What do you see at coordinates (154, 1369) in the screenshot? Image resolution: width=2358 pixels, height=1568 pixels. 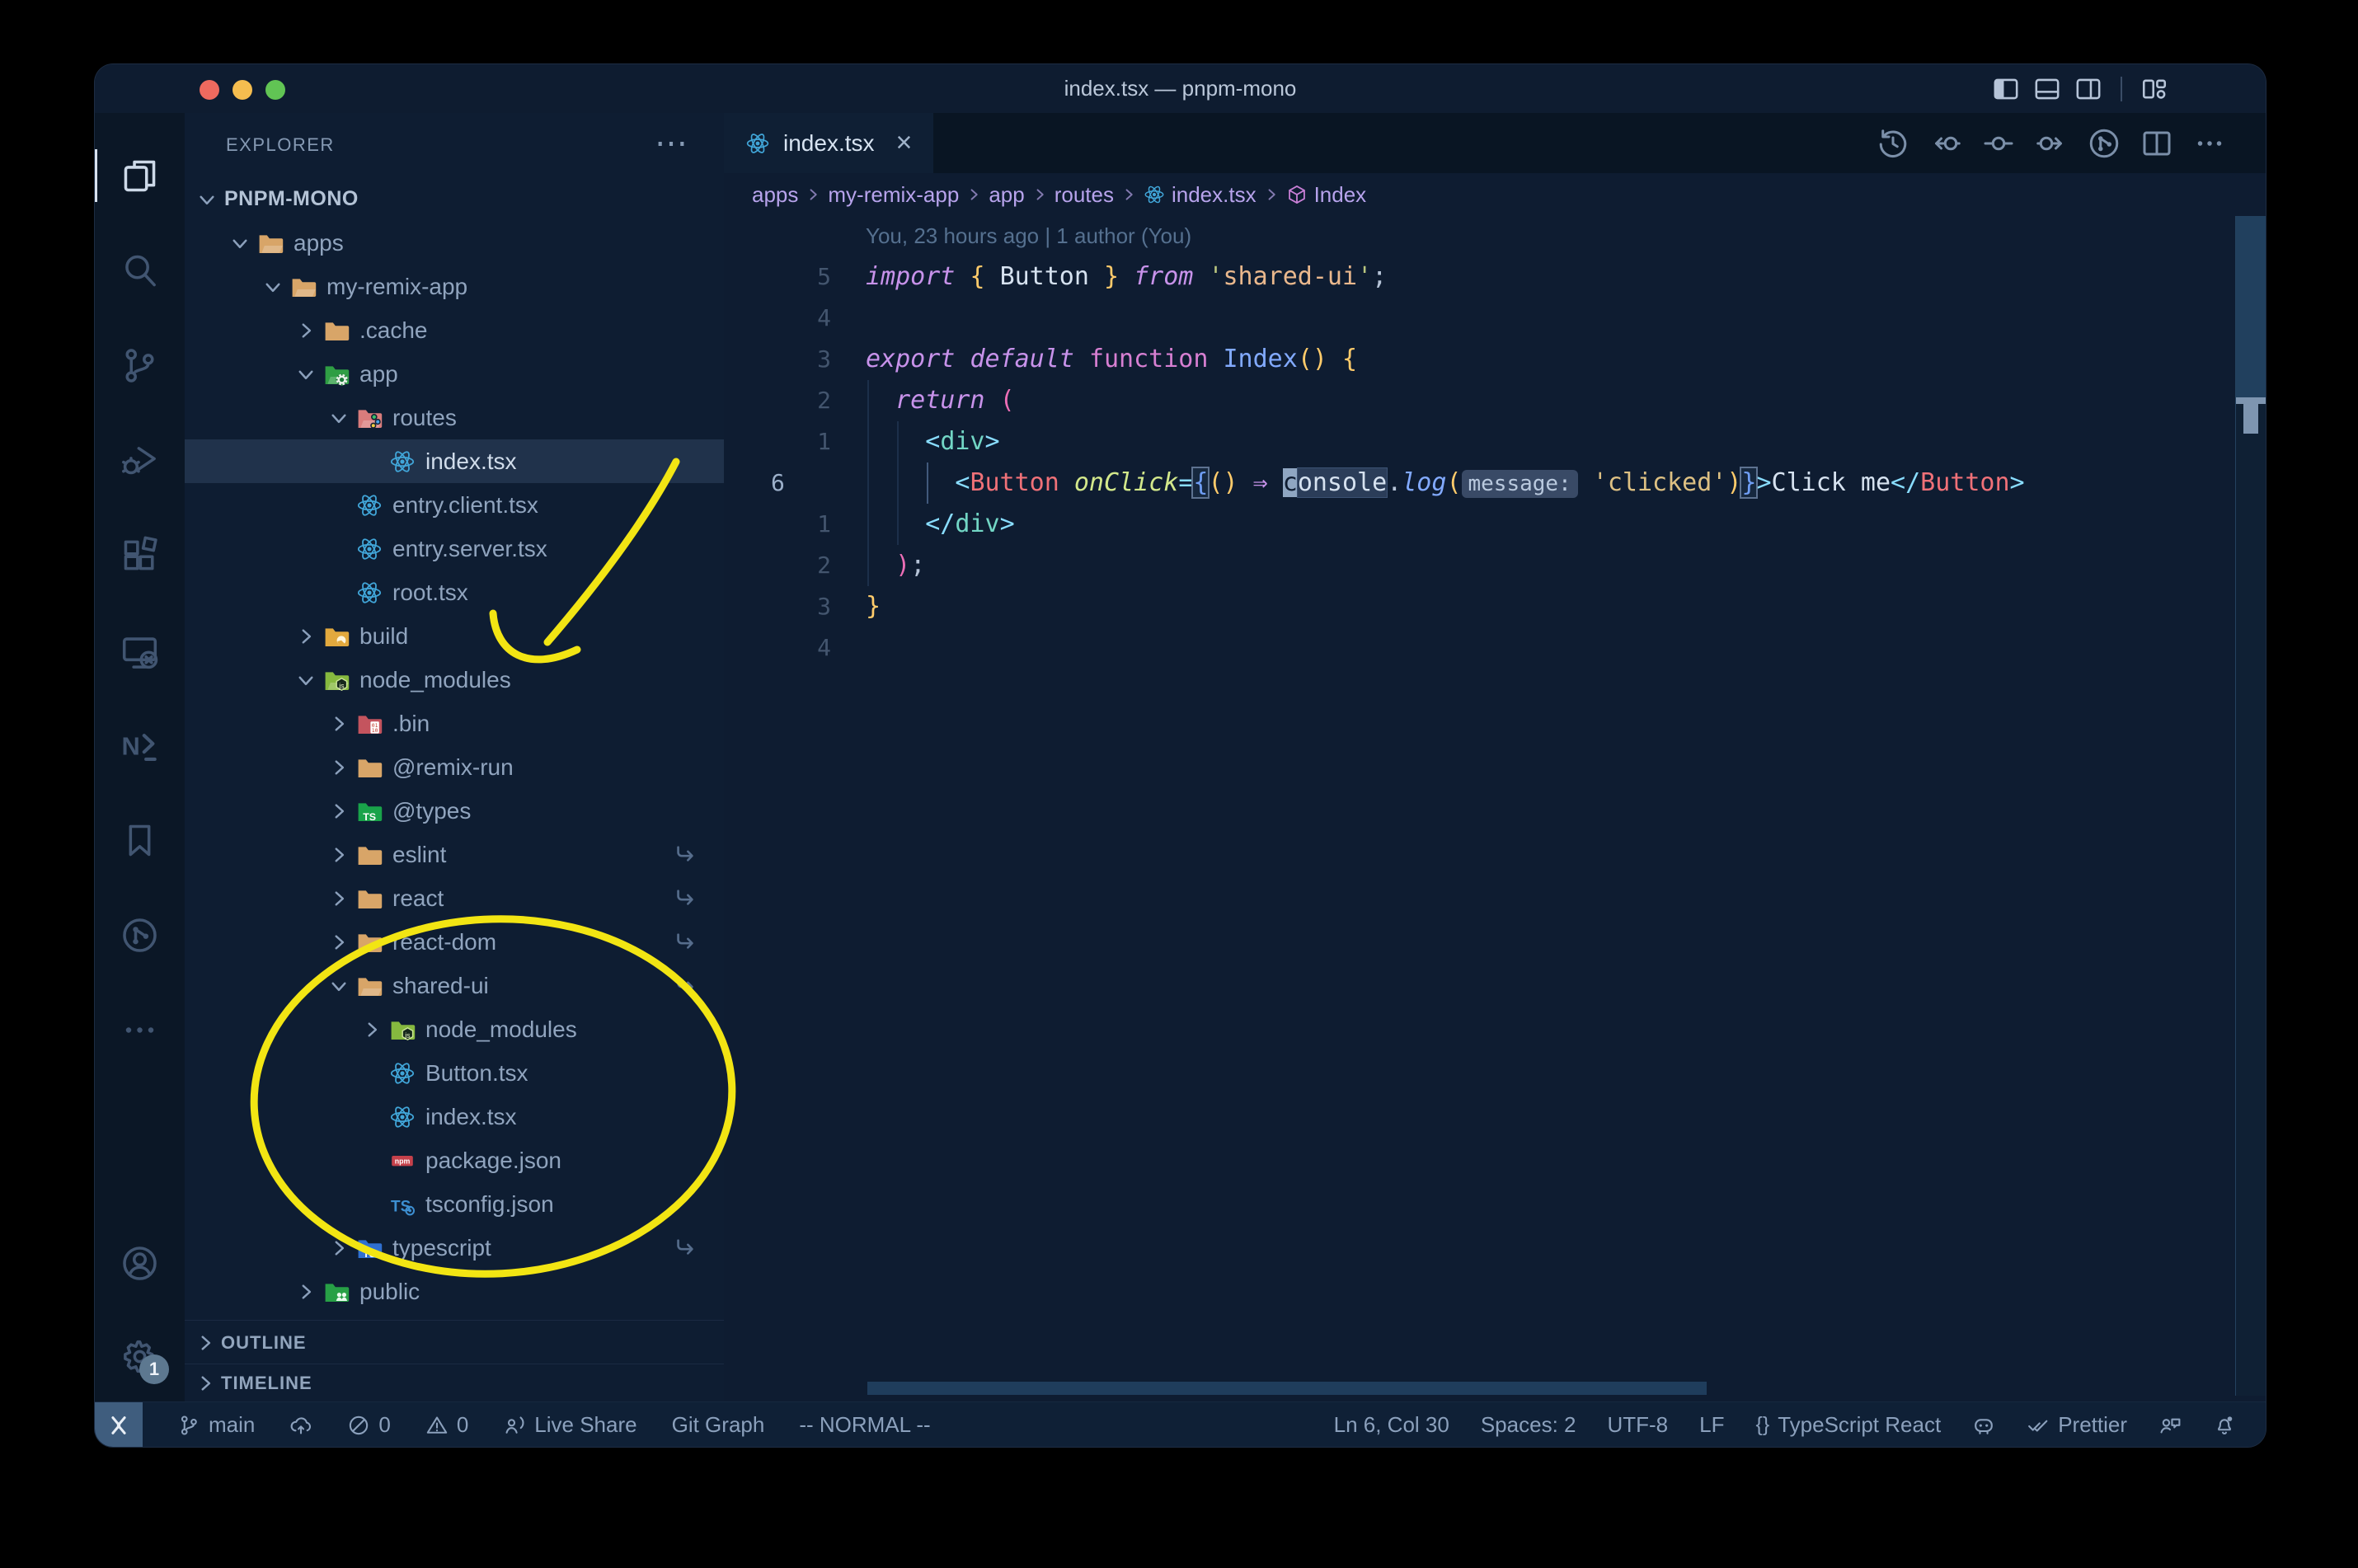 I see `settings-badge: 1` at bounding box center [154, 1369].